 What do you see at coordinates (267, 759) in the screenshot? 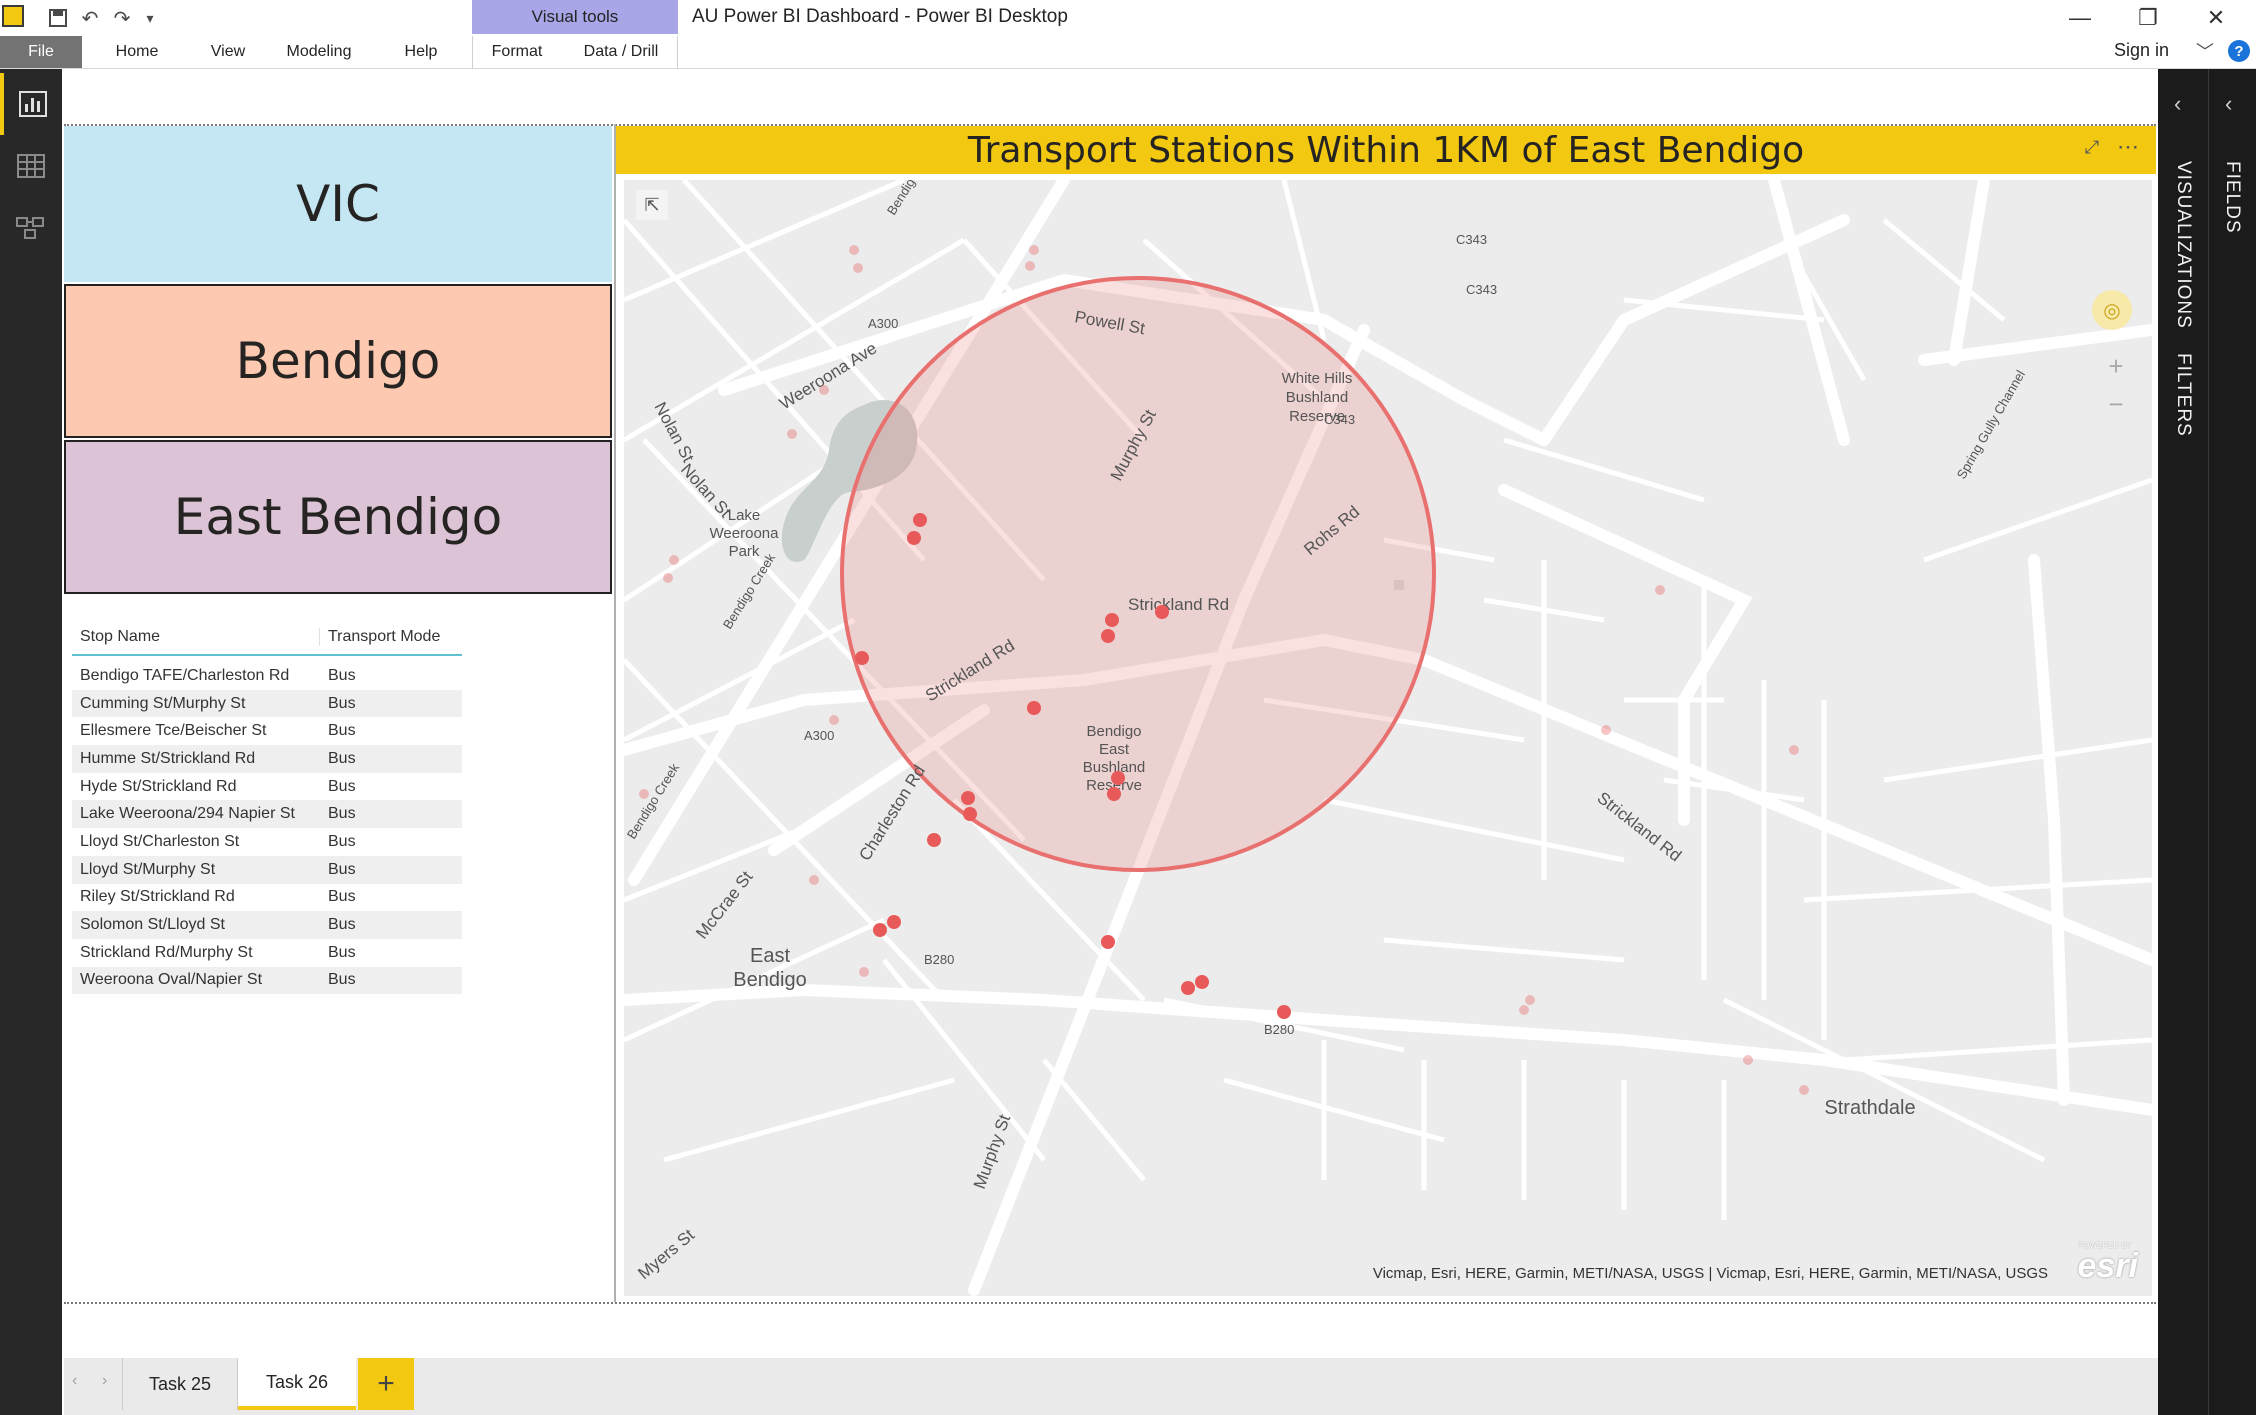
I see `table-row: Humme St/Strickland Rd Bus` at bounding box center [267, 759].